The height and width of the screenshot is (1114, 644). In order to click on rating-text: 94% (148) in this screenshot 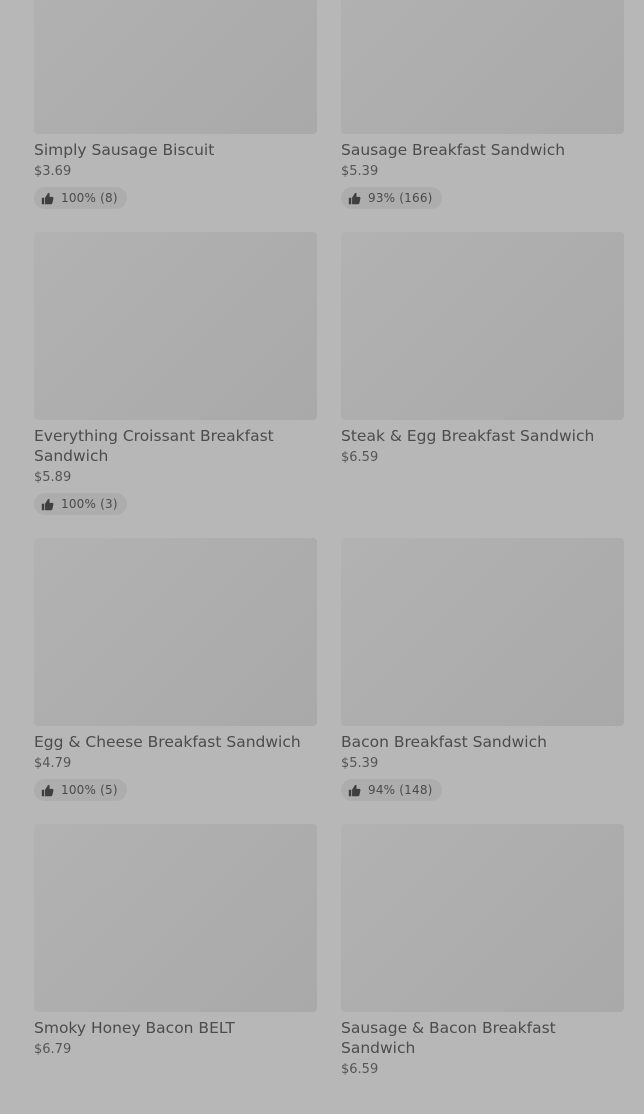, I will do `click(400, 790)`.